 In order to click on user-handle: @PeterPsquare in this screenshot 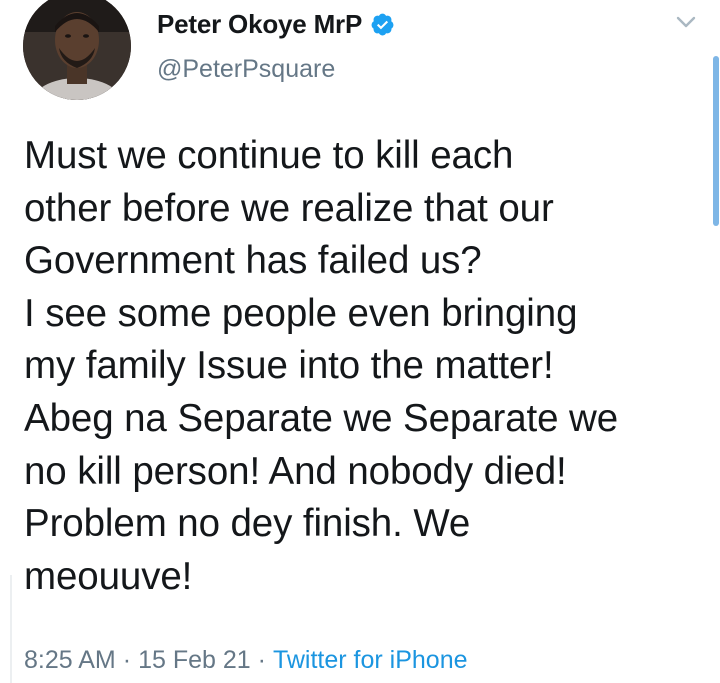, I will do `click(246, 69)`.